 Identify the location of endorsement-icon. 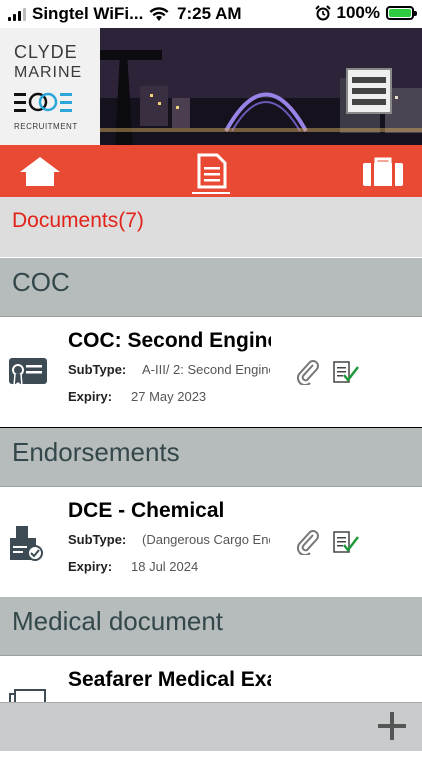
(26, 543).